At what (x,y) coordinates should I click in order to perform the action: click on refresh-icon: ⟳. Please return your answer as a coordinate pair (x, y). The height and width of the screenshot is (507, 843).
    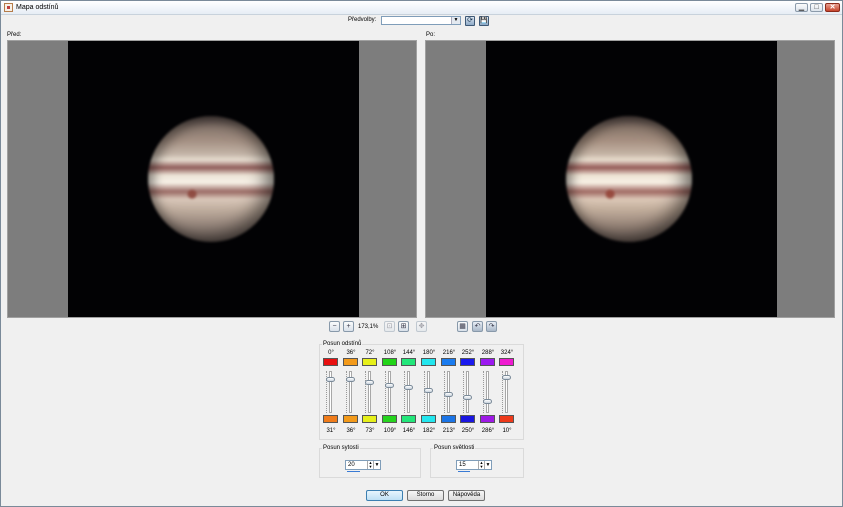
    Looking at the image, I should click on (470, 20).